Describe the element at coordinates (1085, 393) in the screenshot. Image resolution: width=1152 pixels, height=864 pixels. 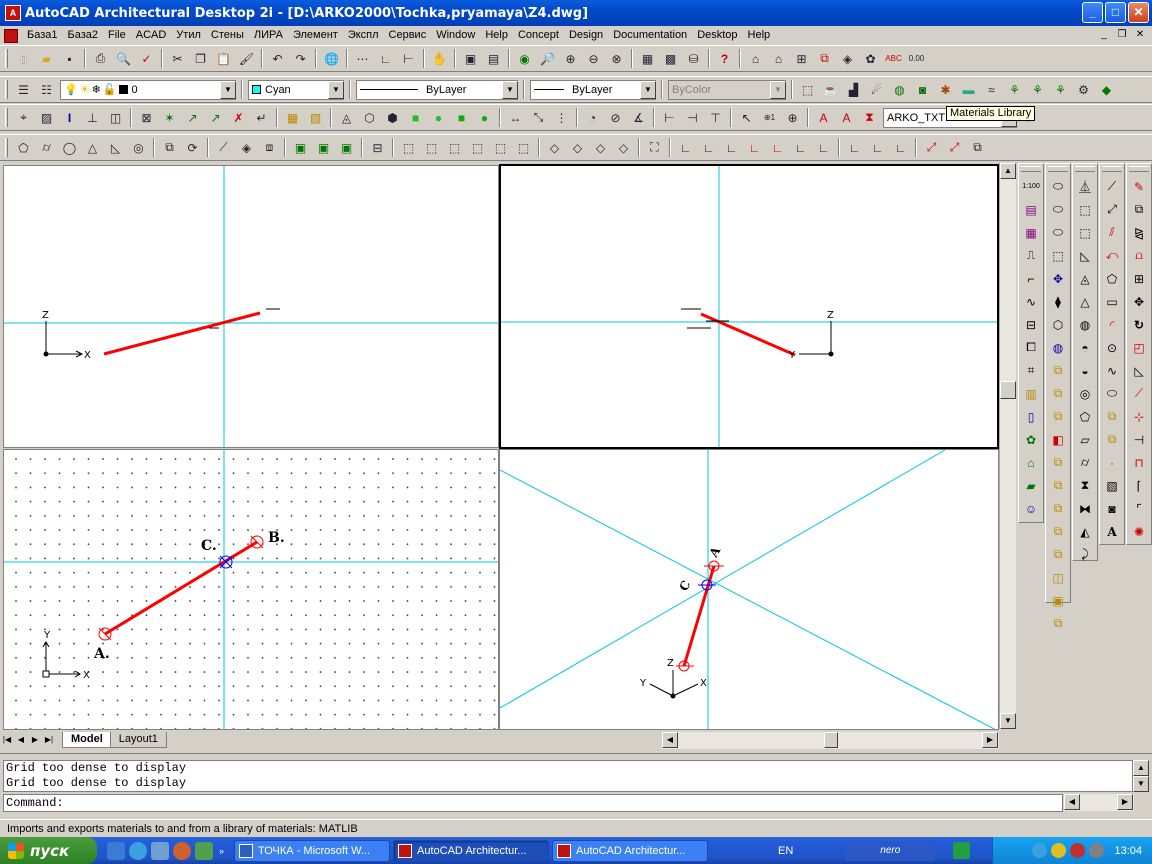
I see `surface-torus-icon: ◎` at that location.